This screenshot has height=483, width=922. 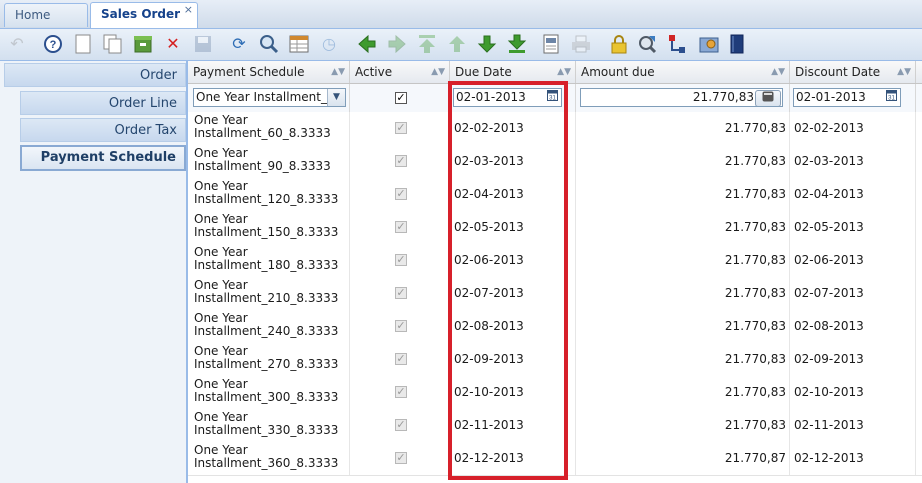 What do you see at coordinates (103, 103) in the screenshot?
I see `nav-item-order-line: Order Line` at bounding box center [103, 103].